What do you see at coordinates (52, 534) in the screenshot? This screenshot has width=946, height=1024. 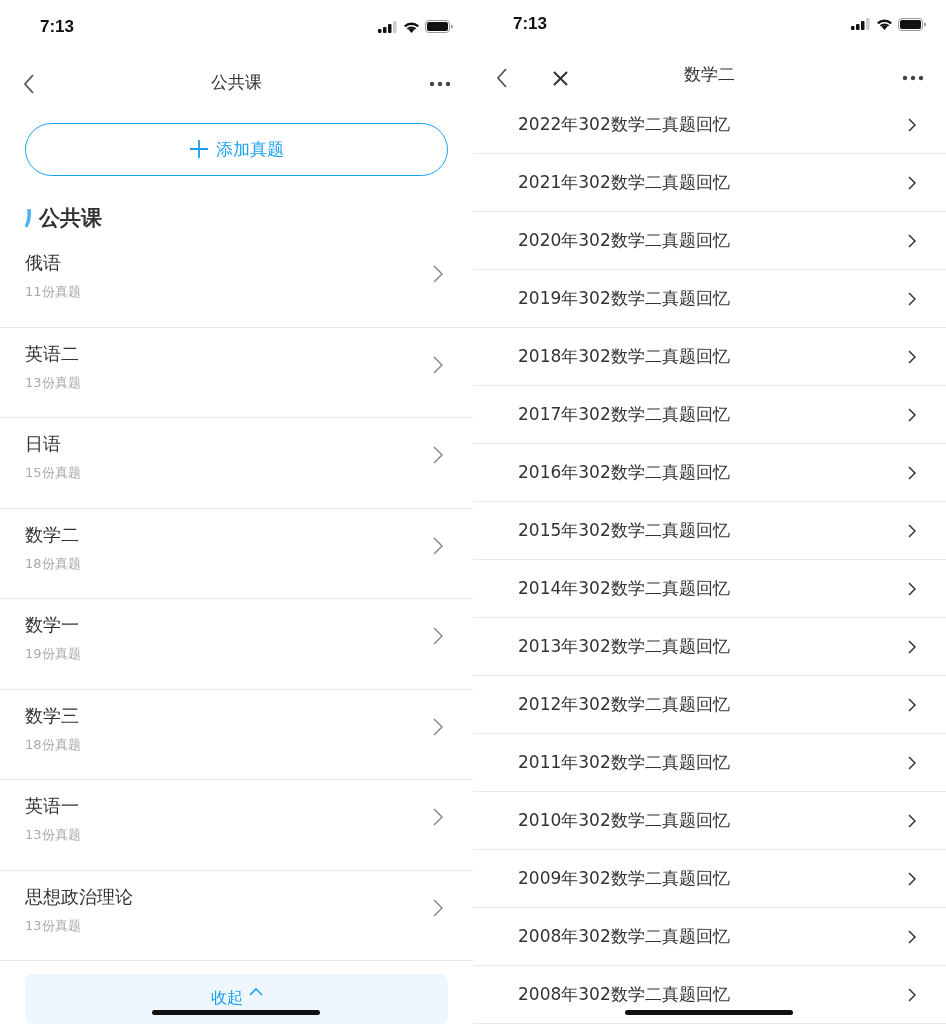 I see `subject-name: 数学二` at bounding box center [52, 534].